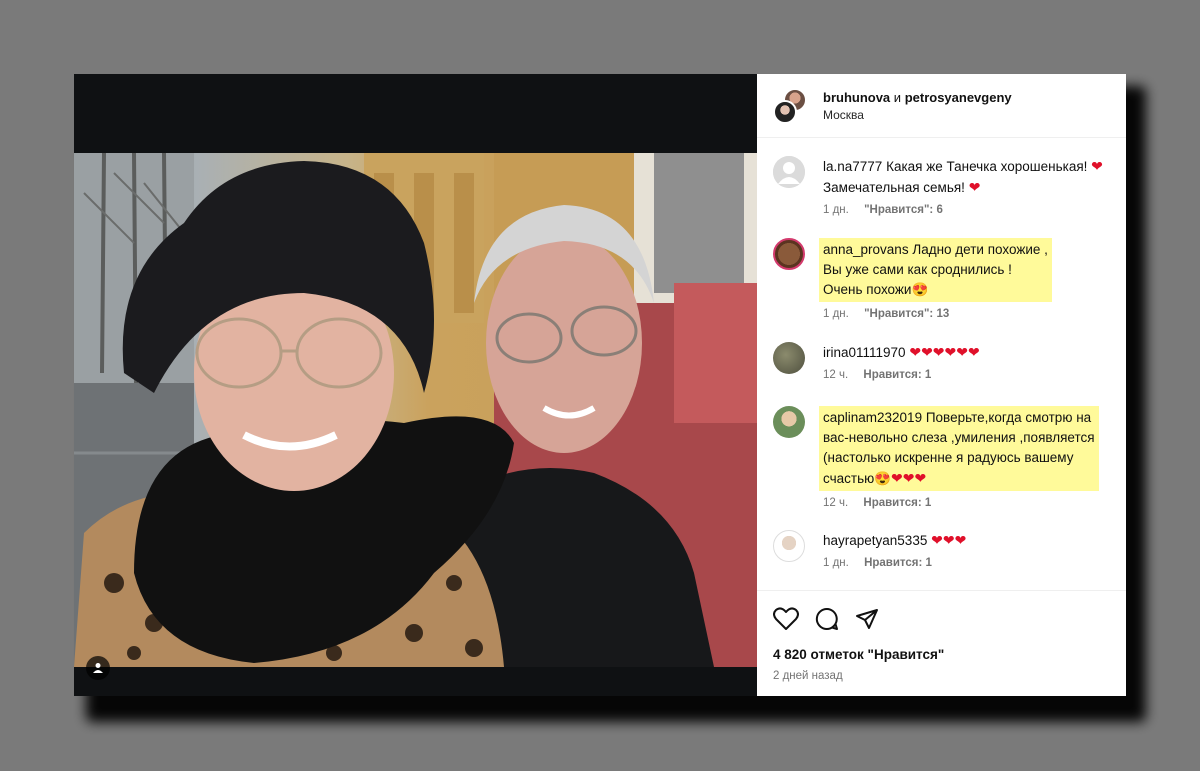  What do you see at coordinates (864, 352) in the screenshot?
I see `comment-username: irina01111970` at bounding box center [864, 352].